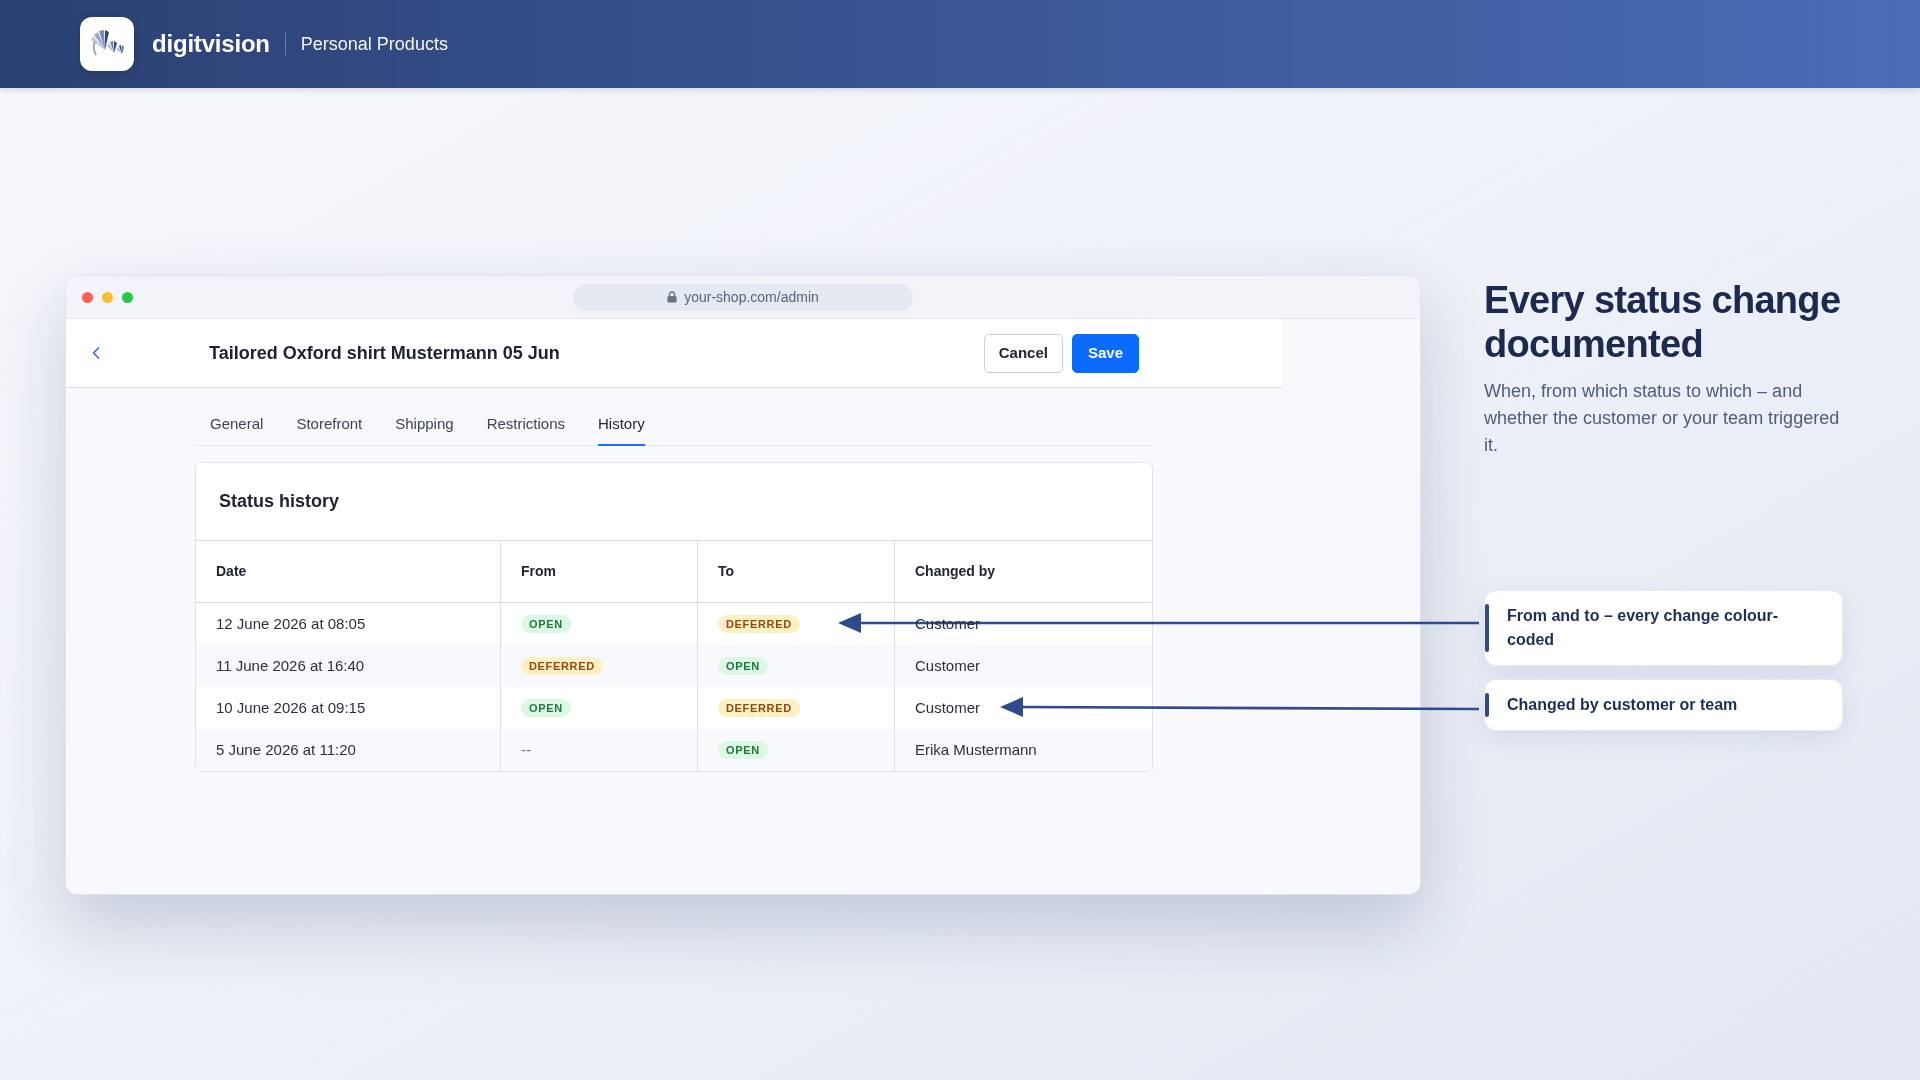  What do you see at coordinates (1623, 705) in the screenshot?
I see `callout-text: Changed by customer or team` at bounding box center [1623, 705].